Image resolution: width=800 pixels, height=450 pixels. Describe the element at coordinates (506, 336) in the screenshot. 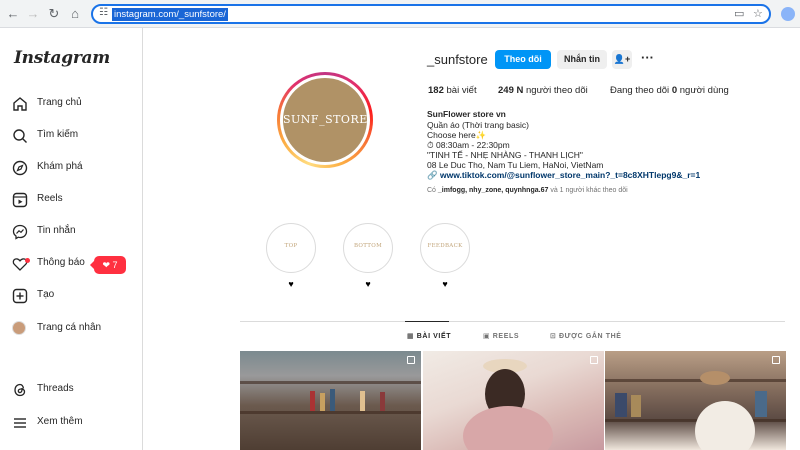

I see `tab-label: REELS` at that location.